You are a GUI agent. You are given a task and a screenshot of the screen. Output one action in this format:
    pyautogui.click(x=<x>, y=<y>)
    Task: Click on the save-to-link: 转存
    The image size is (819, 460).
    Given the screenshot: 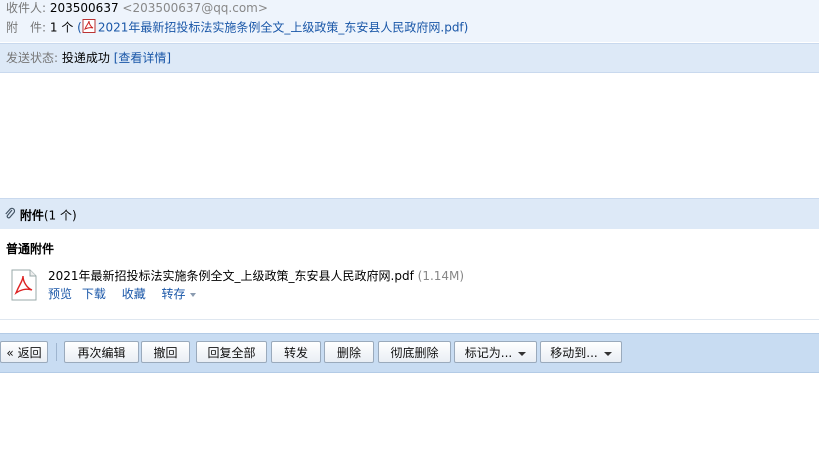 What is the action you would take?
    pyautogui.click(x=179, y=294)
    